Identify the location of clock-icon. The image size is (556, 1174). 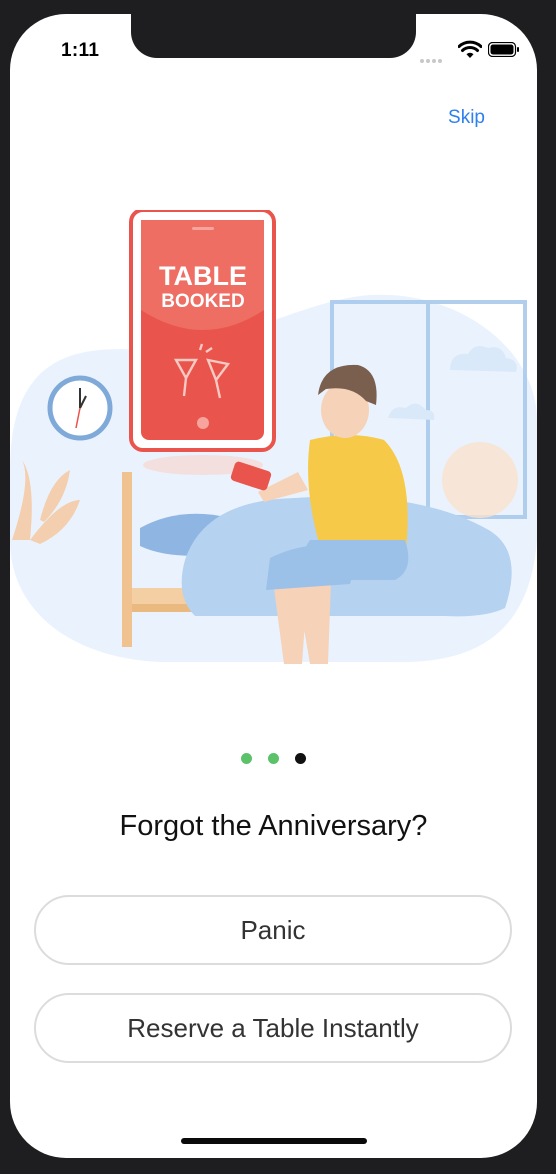
(80, 408).